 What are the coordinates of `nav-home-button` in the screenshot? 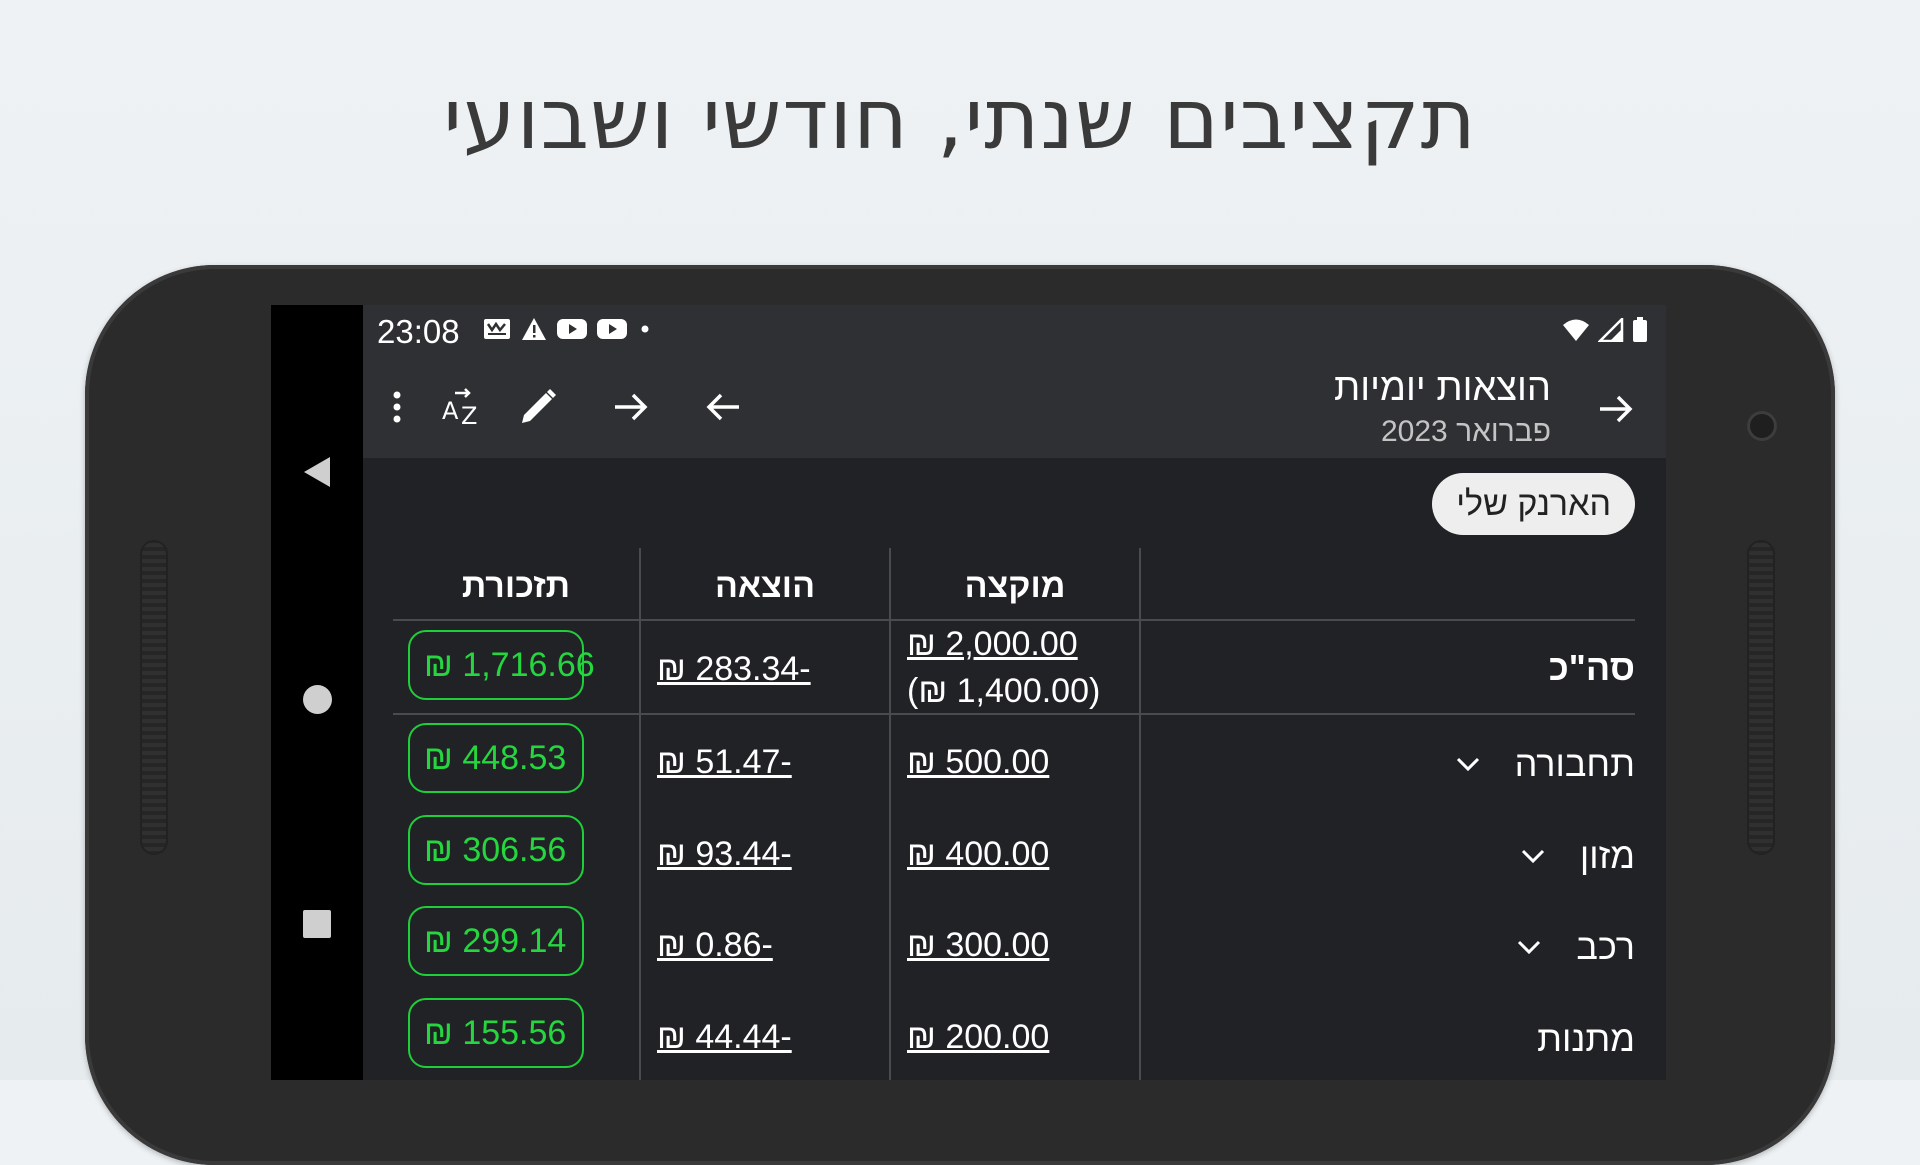 It's located at (317, 699).